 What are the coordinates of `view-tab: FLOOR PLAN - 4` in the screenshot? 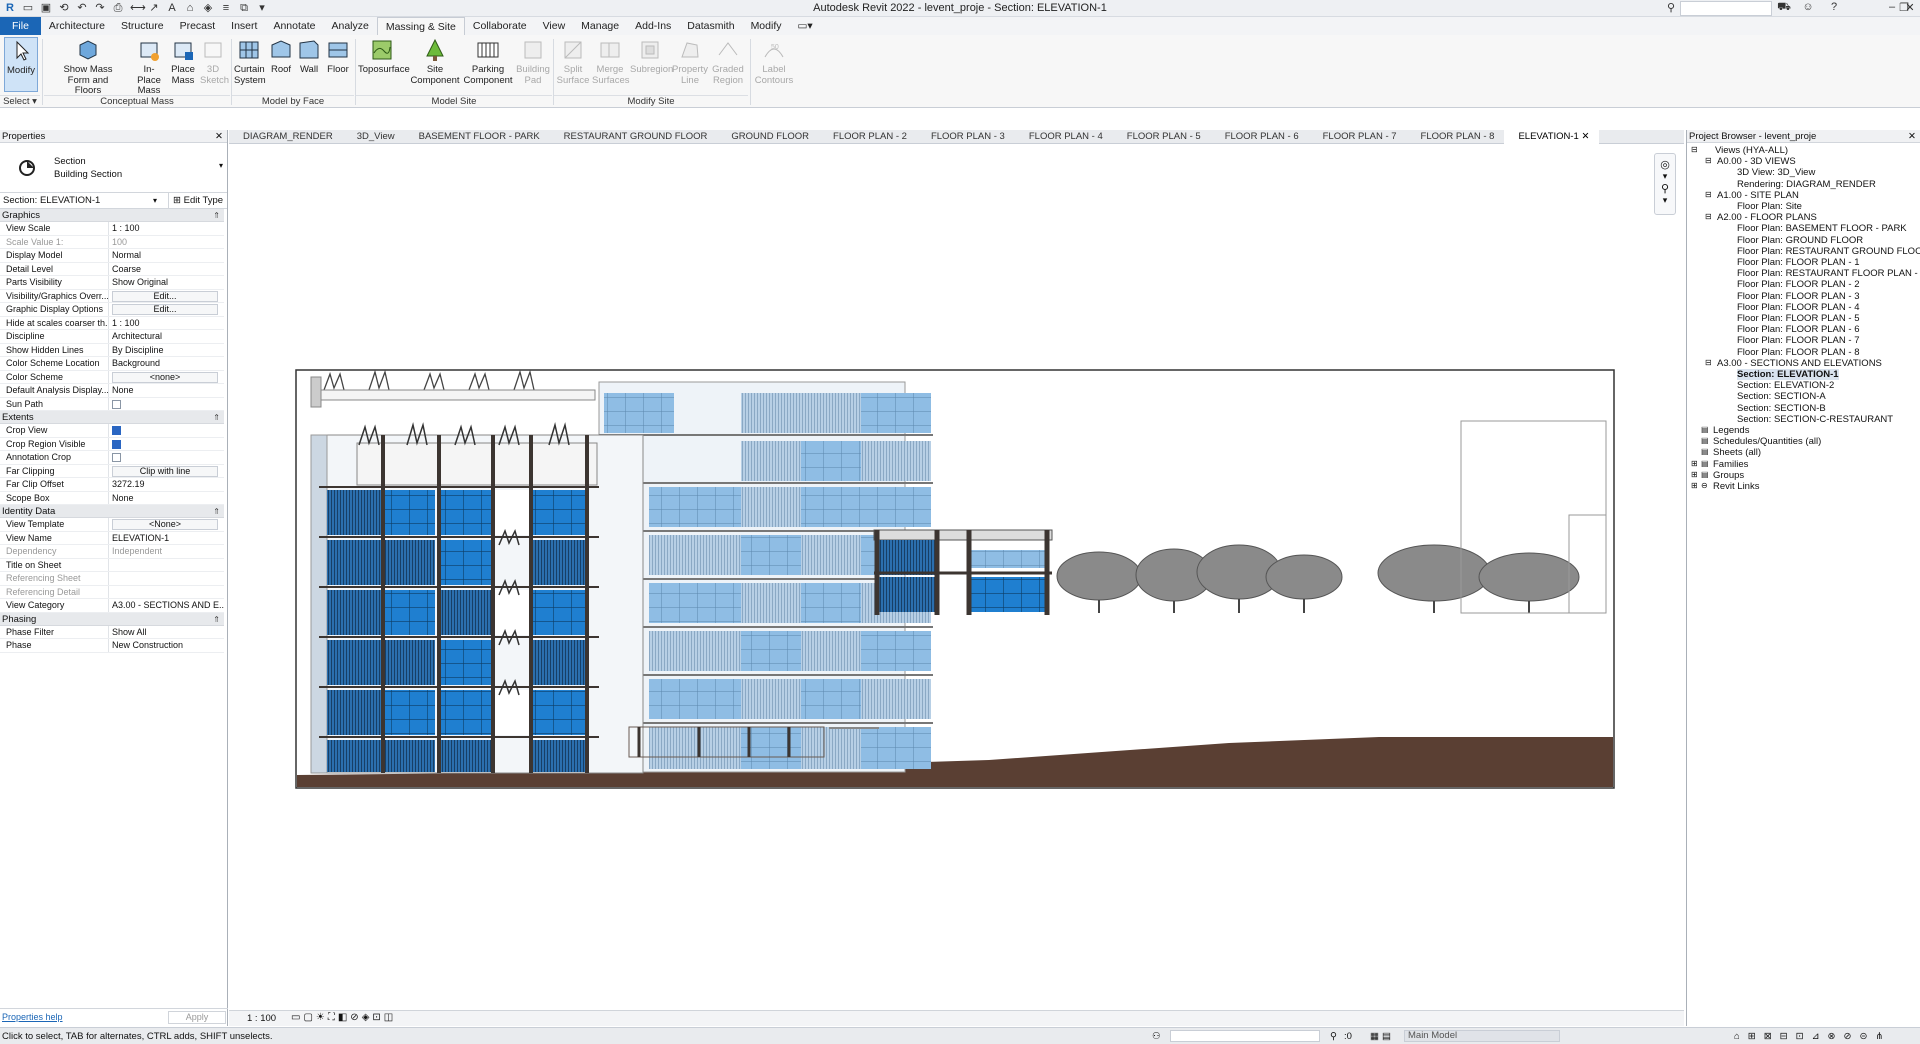 It's located at (1064, 137).